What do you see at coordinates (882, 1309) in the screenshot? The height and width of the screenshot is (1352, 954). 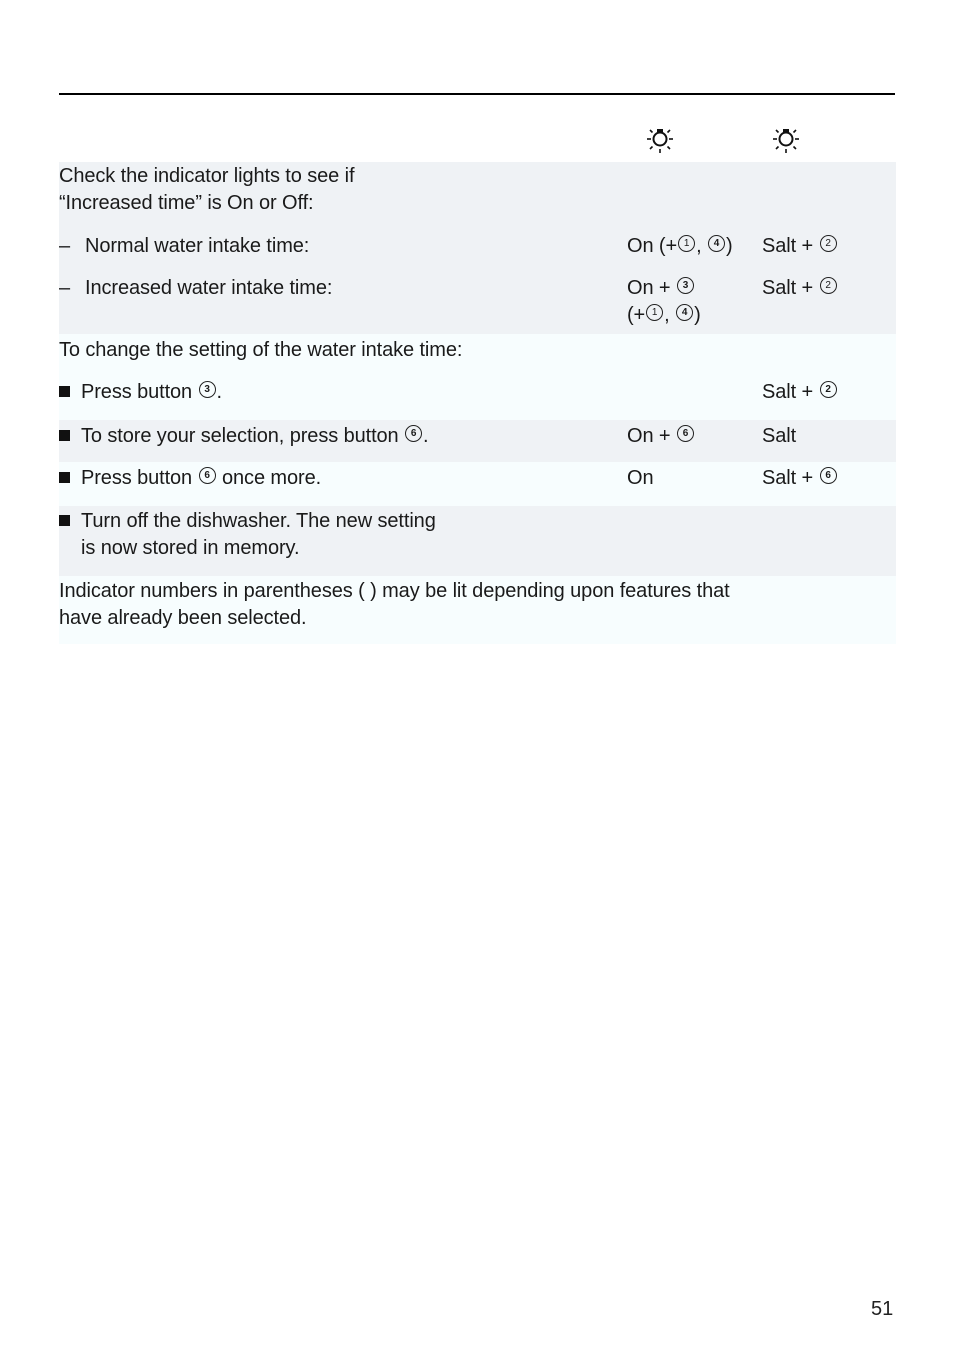 I see `page-number: 51` at bounding box center [882, 1309].